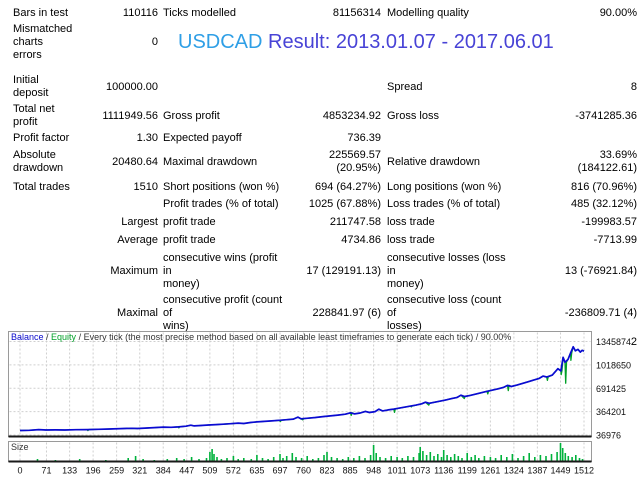 The image size is (640, 480). What do you see at coordinates (600, 271) in the screenshot?
I see `report-cell-c6: 13 (-76921.84)` at bounding box center [600, 271].